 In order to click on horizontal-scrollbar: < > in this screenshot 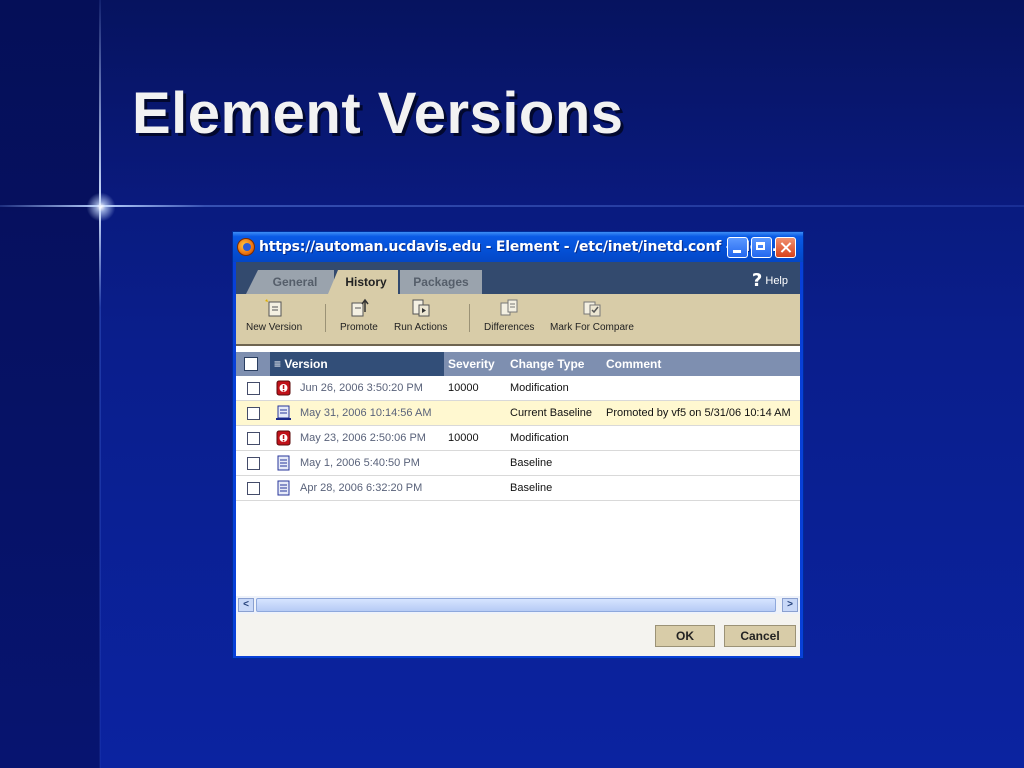, I will do `click(518, 605)`.